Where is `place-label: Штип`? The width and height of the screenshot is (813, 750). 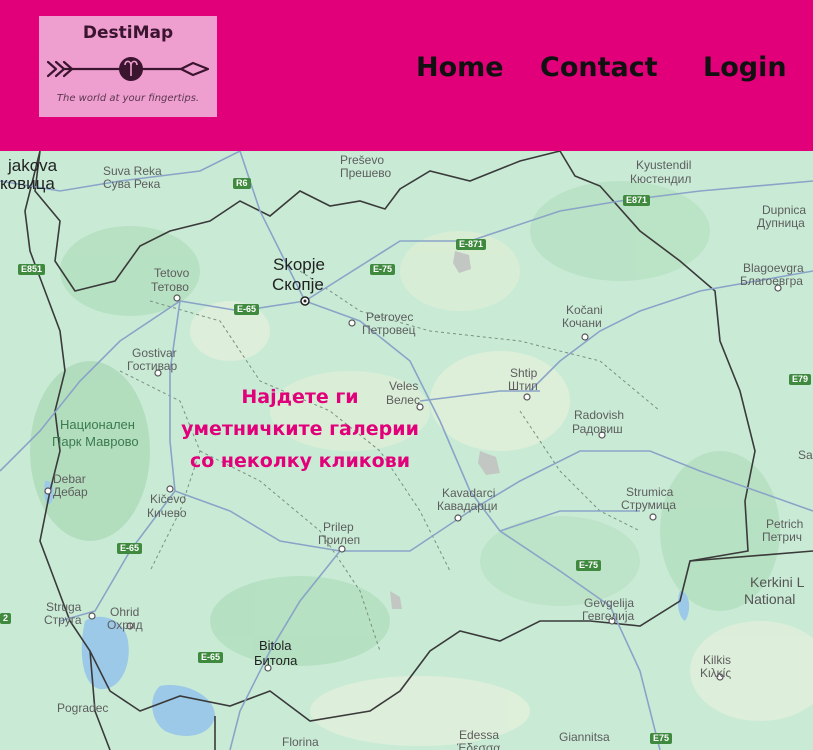
place-label: Штип is located at coordinates (523, 386).